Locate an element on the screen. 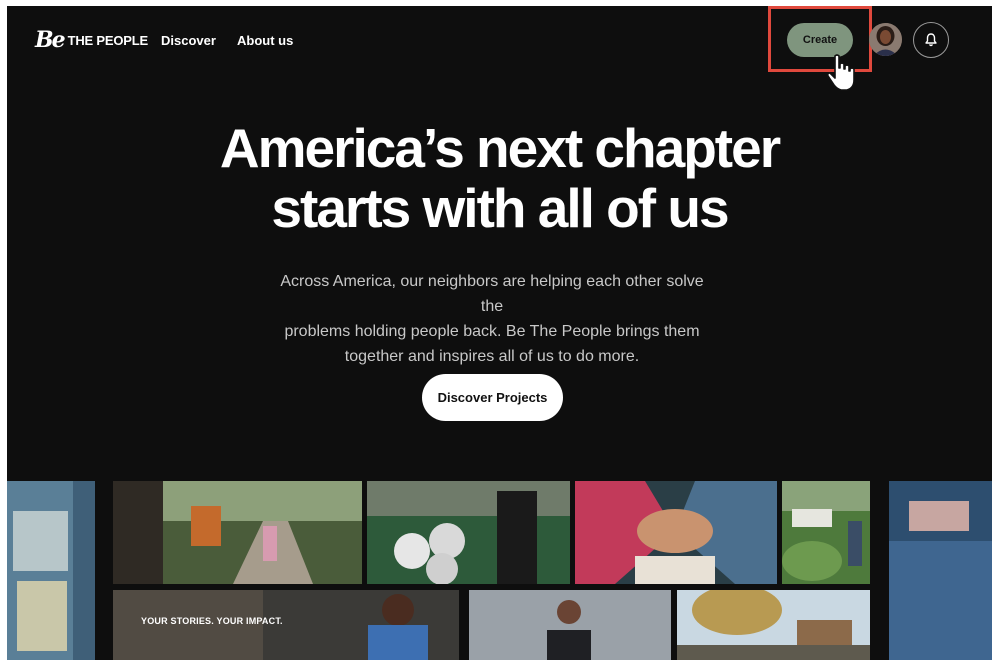  site-logo: Be THE PEOPLE is located at coordinates (91, 40).